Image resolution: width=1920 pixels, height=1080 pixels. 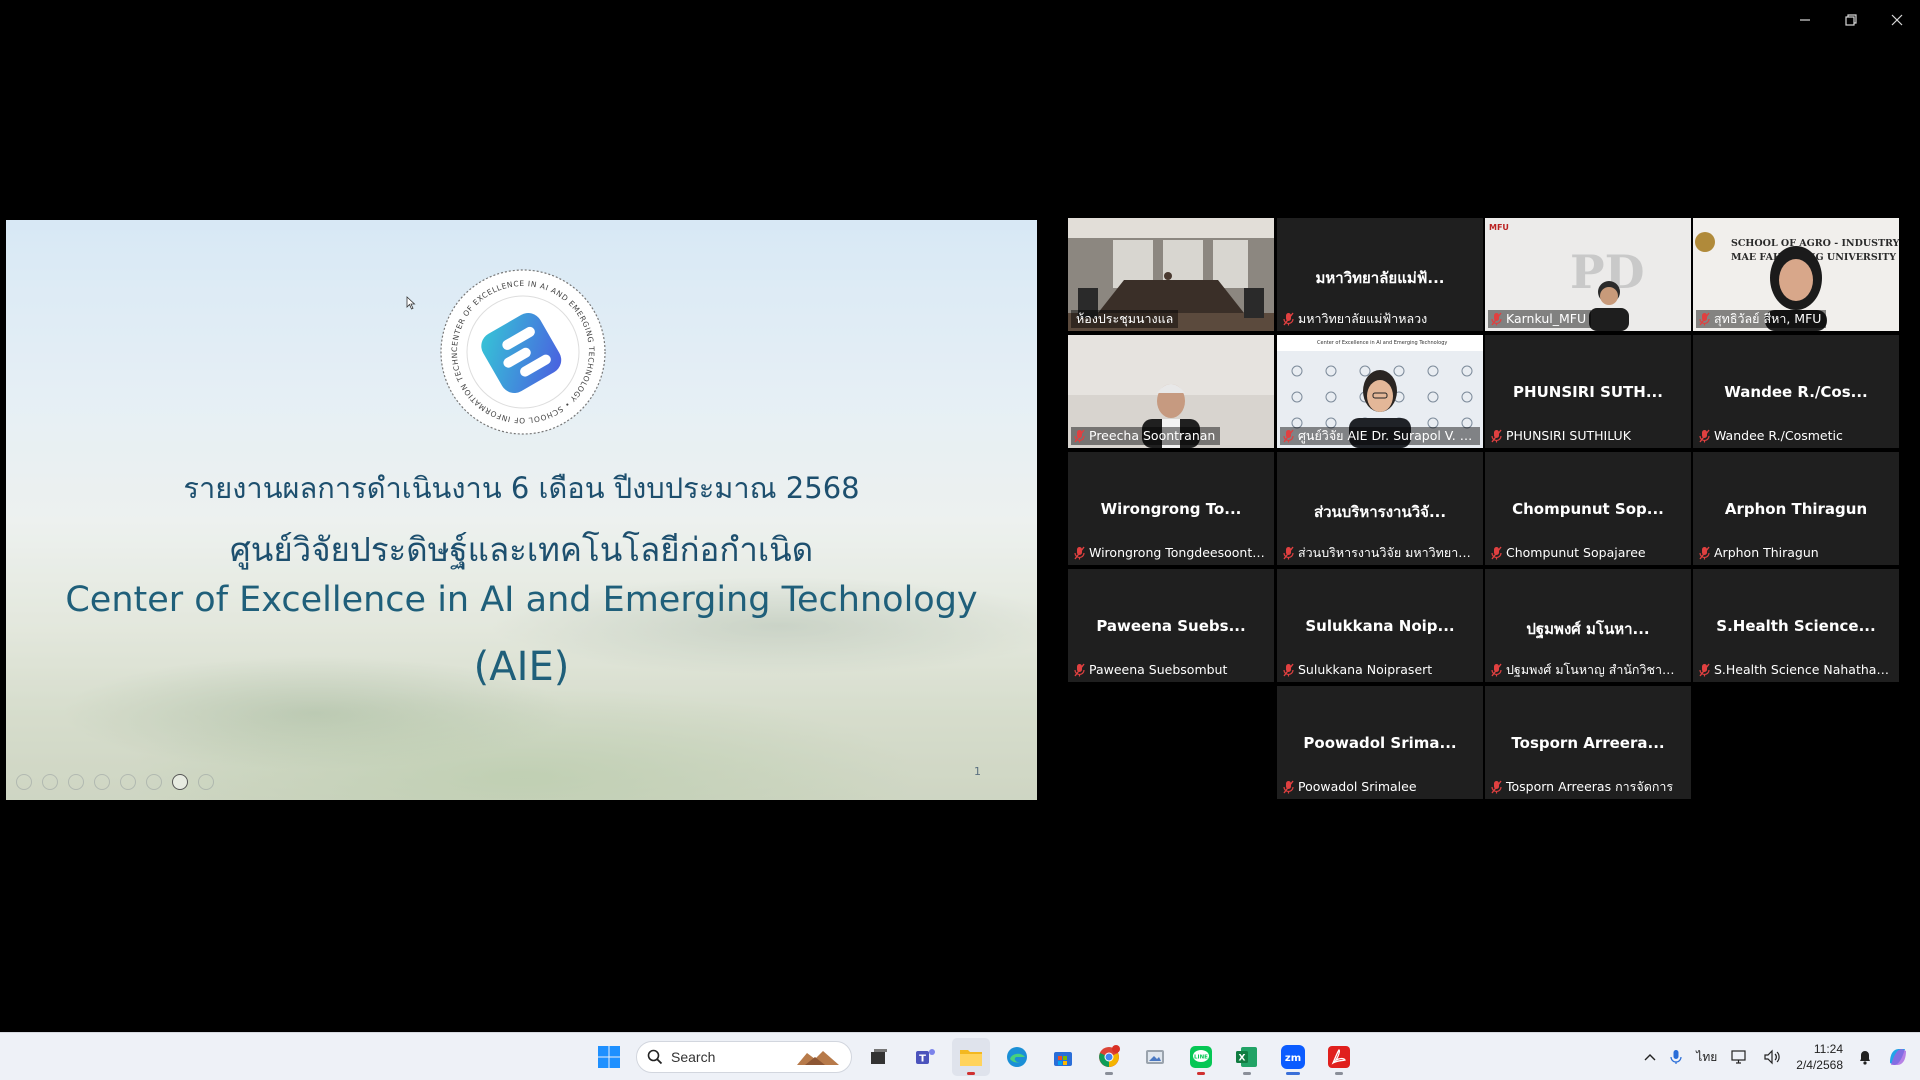 What do you see at coordinates (1766, 552) in the screenshot?
I see `participant-name-label: Arphon Thiragun` at bounding box center [1766, 552].